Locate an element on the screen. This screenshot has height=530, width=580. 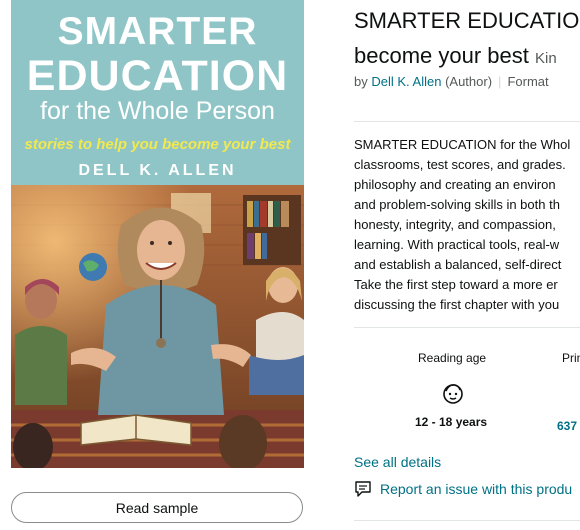
description-line: classrooms, test scores, and grades. is located at coordinates (460, 164).